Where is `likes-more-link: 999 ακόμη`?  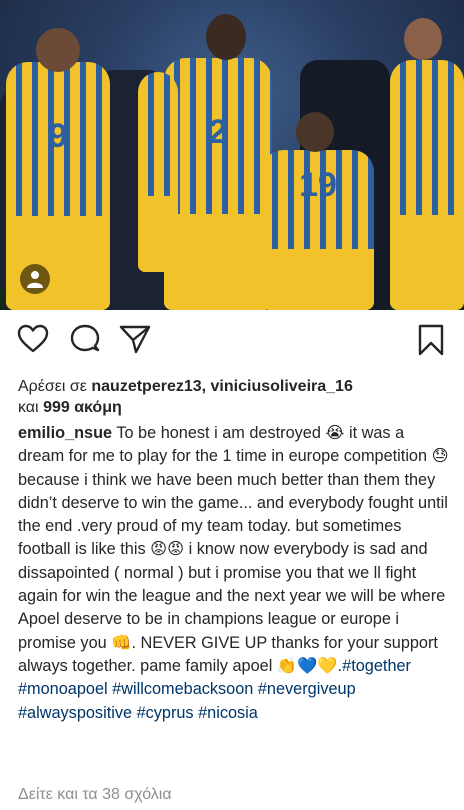
likes-more-link: 999 ακόμη is located at coordinates (82, 407).